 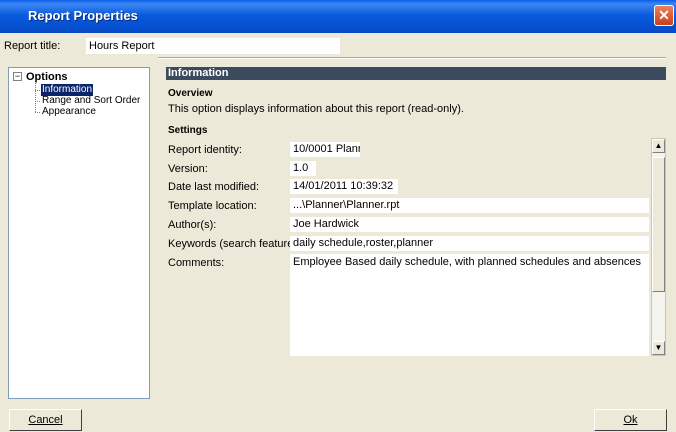 I want to click on report-title-label: Report title:, so click(x=32, y=46).